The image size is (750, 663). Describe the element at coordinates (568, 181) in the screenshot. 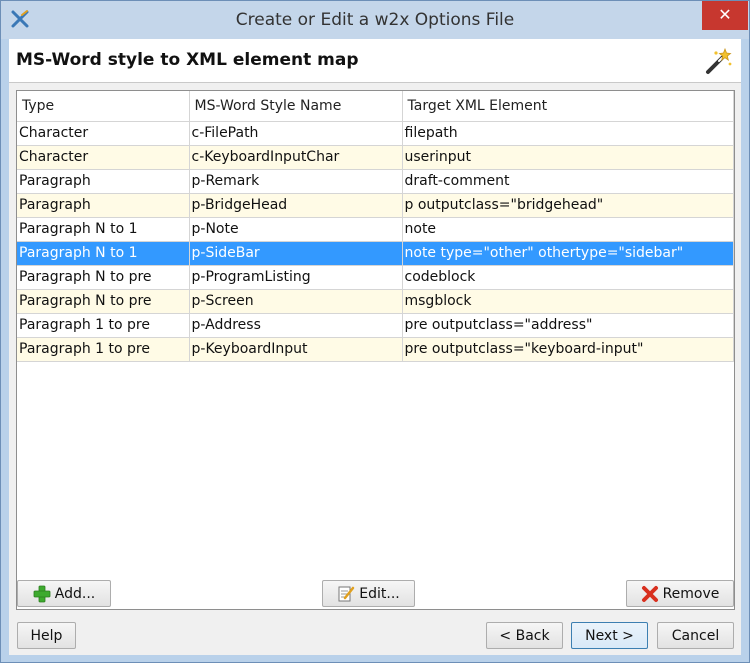

I see `cell-target-element: draft-comment` at that location.